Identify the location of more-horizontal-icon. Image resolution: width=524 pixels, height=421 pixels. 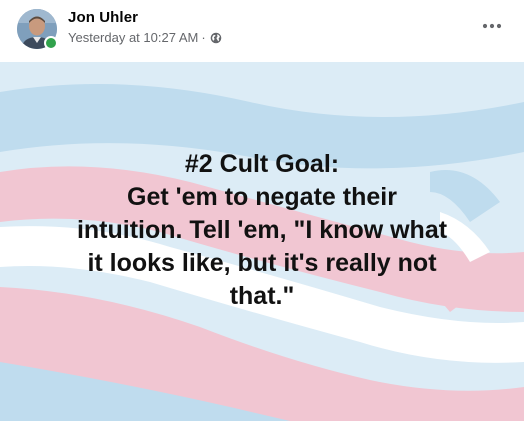
(492, 26).